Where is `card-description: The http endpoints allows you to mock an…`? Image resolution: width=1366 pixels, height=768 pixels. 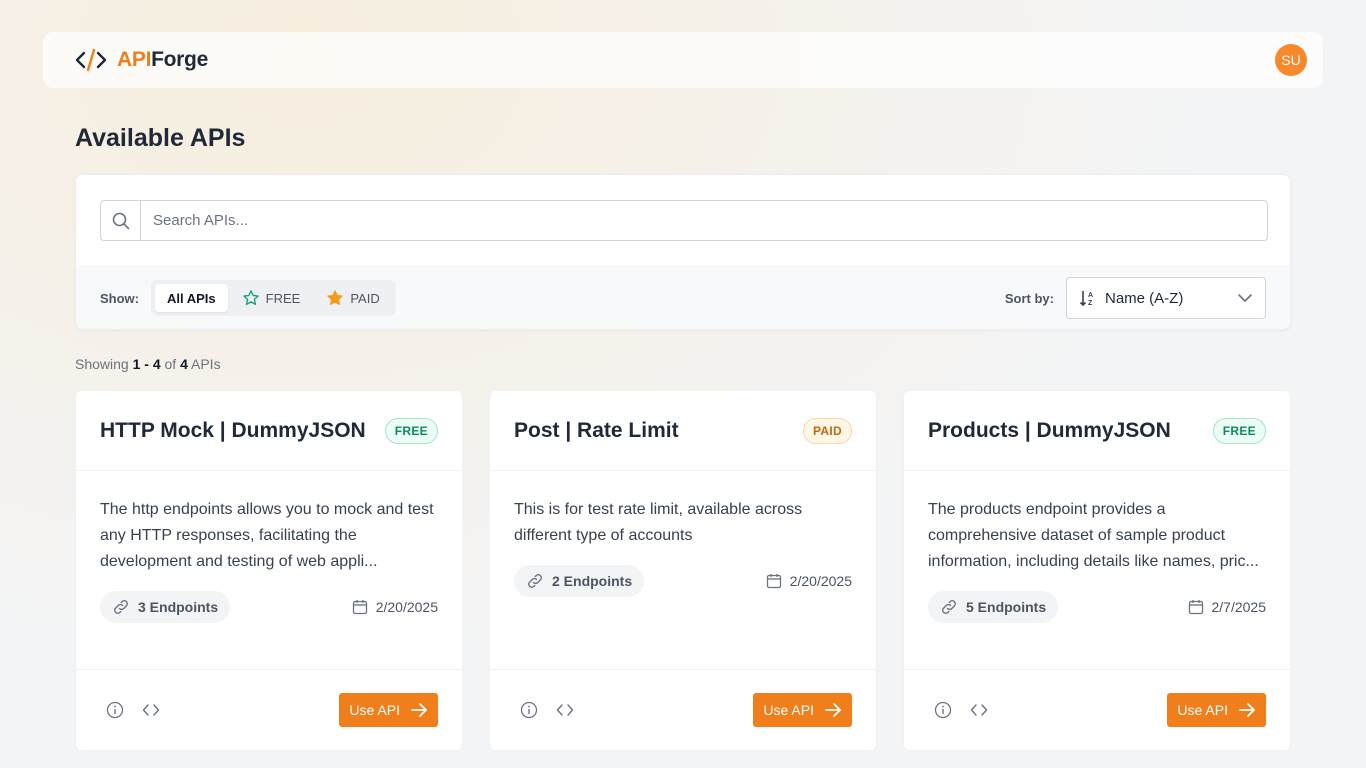 card-description: The http endpoints allows you to mock an… is located at coordinates (267, 535).